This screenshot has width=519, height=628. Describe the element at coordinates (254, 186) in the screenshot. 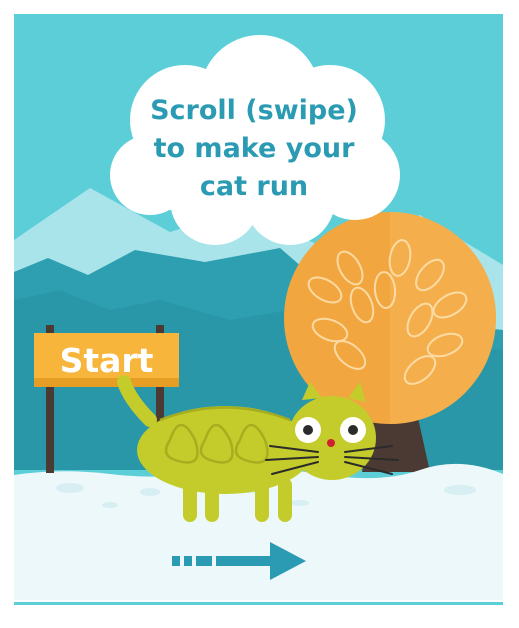

I see `instruction-line-3: cat run` at that location.